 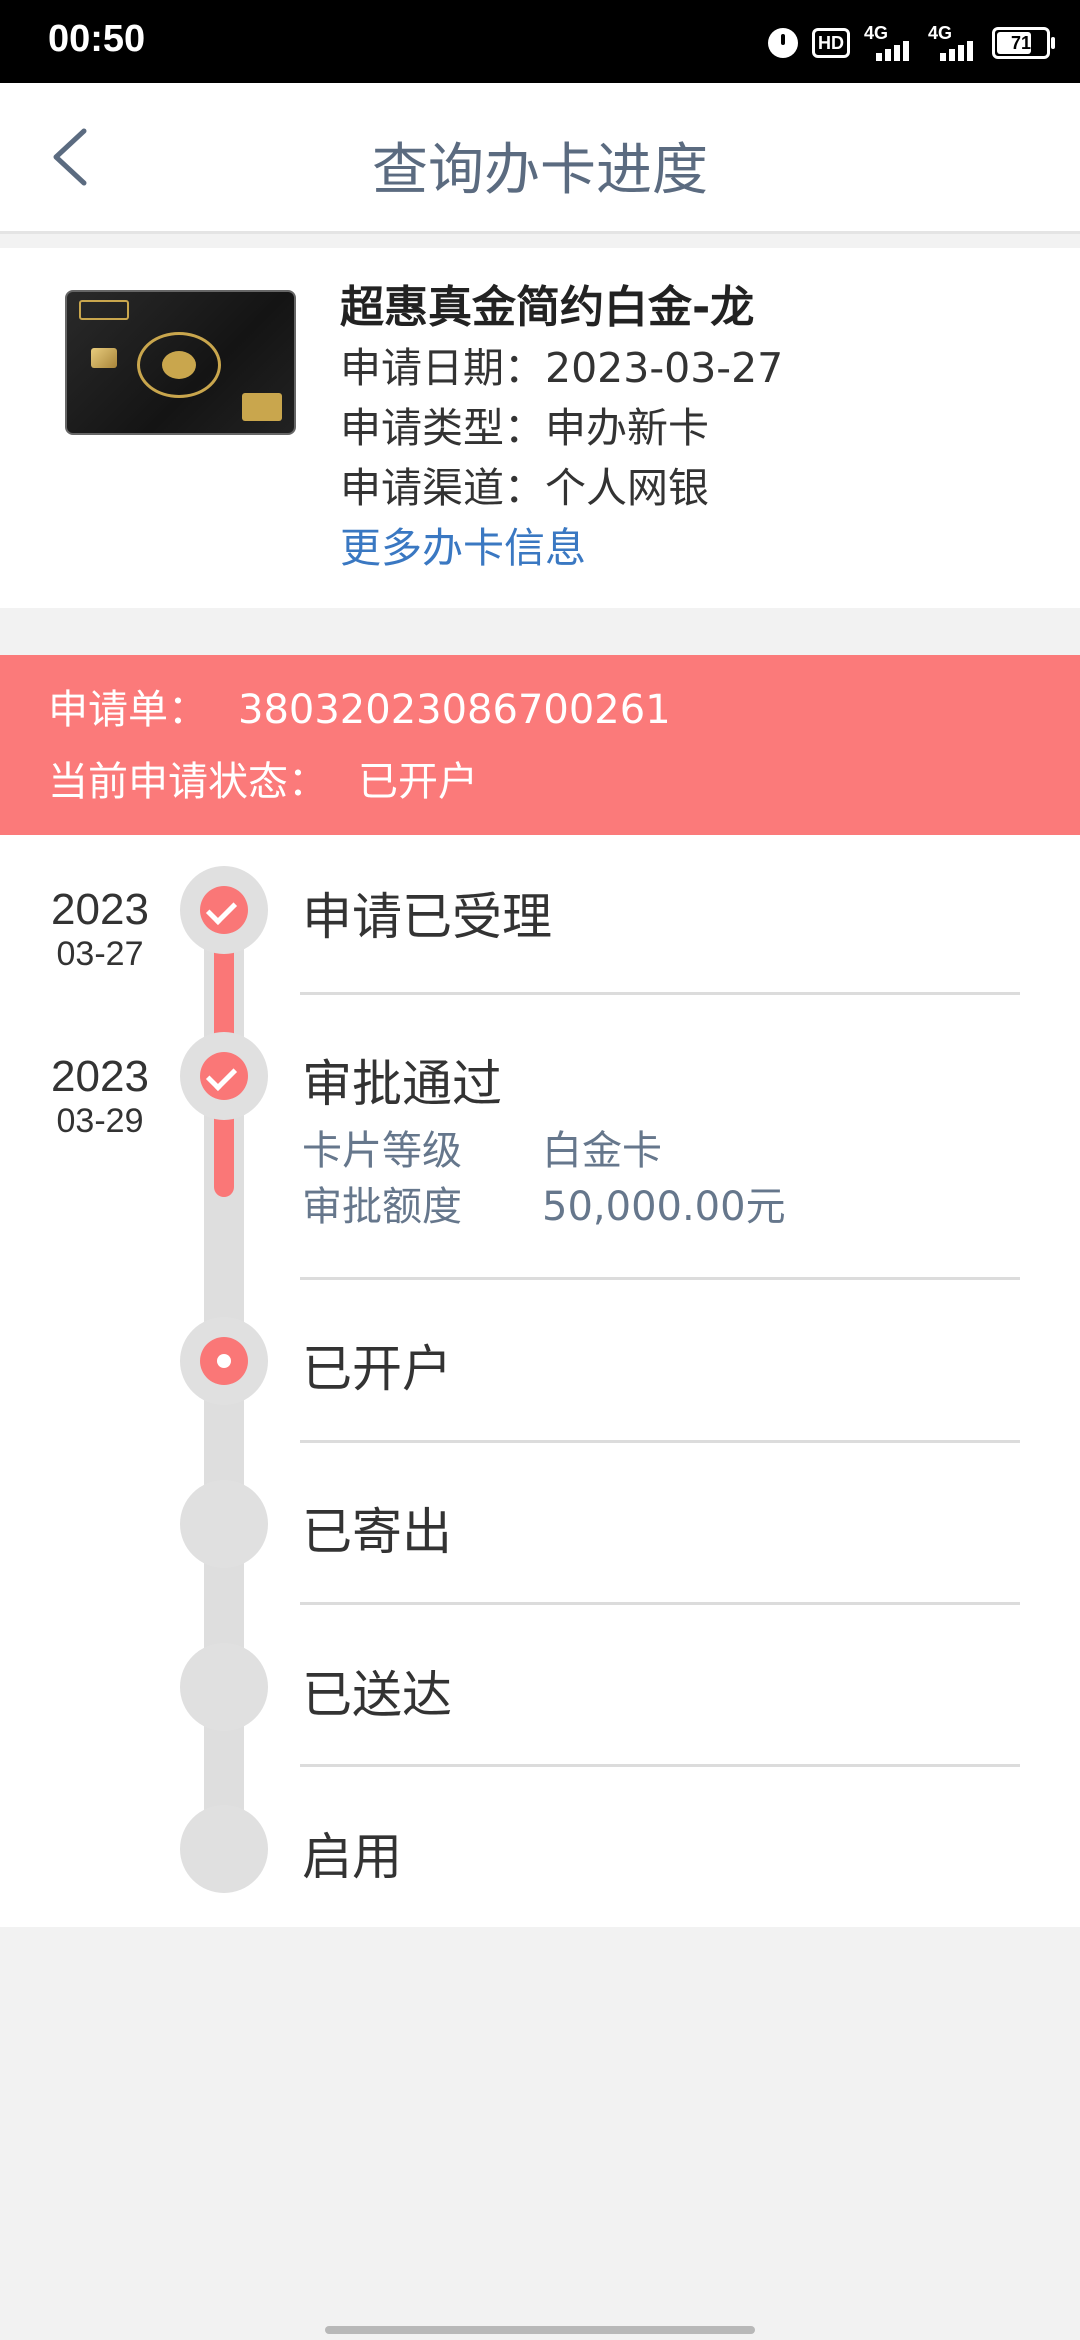 What do you see at coordinates (540, 745) in the screenshot?
I see `application-status-banner: 申请单： 38032023086700261 当前申请状态： 已开户` at bounding box center [540, 745].